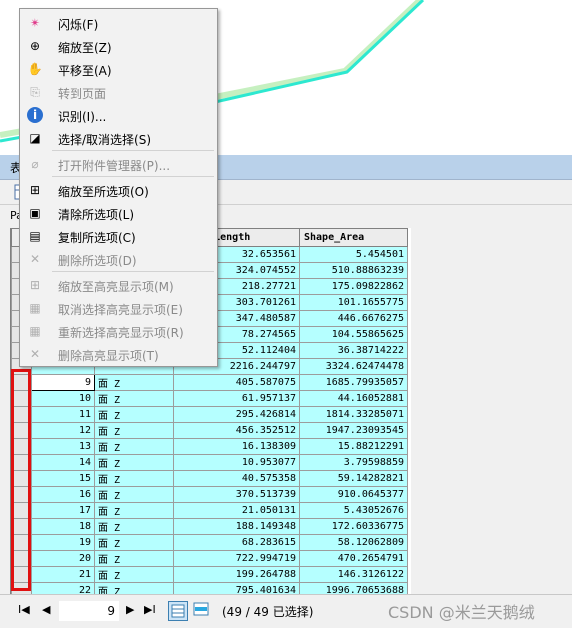  Describe the element at coordinates (236, 478) in the screenshot. I see `shape-length-cell: 40.575358` at that location.